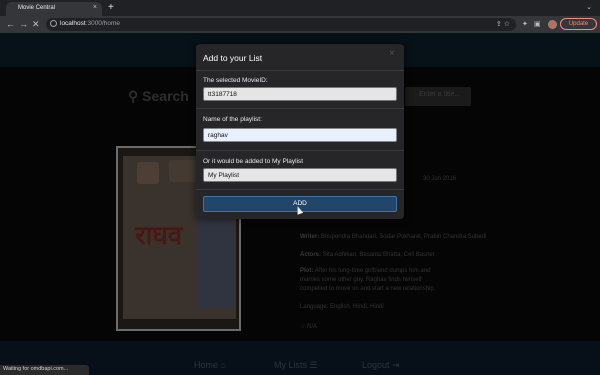  Describe the element at coordinates (311, 255) in the screenshot. I see `actors-label: Actors:` at that location.